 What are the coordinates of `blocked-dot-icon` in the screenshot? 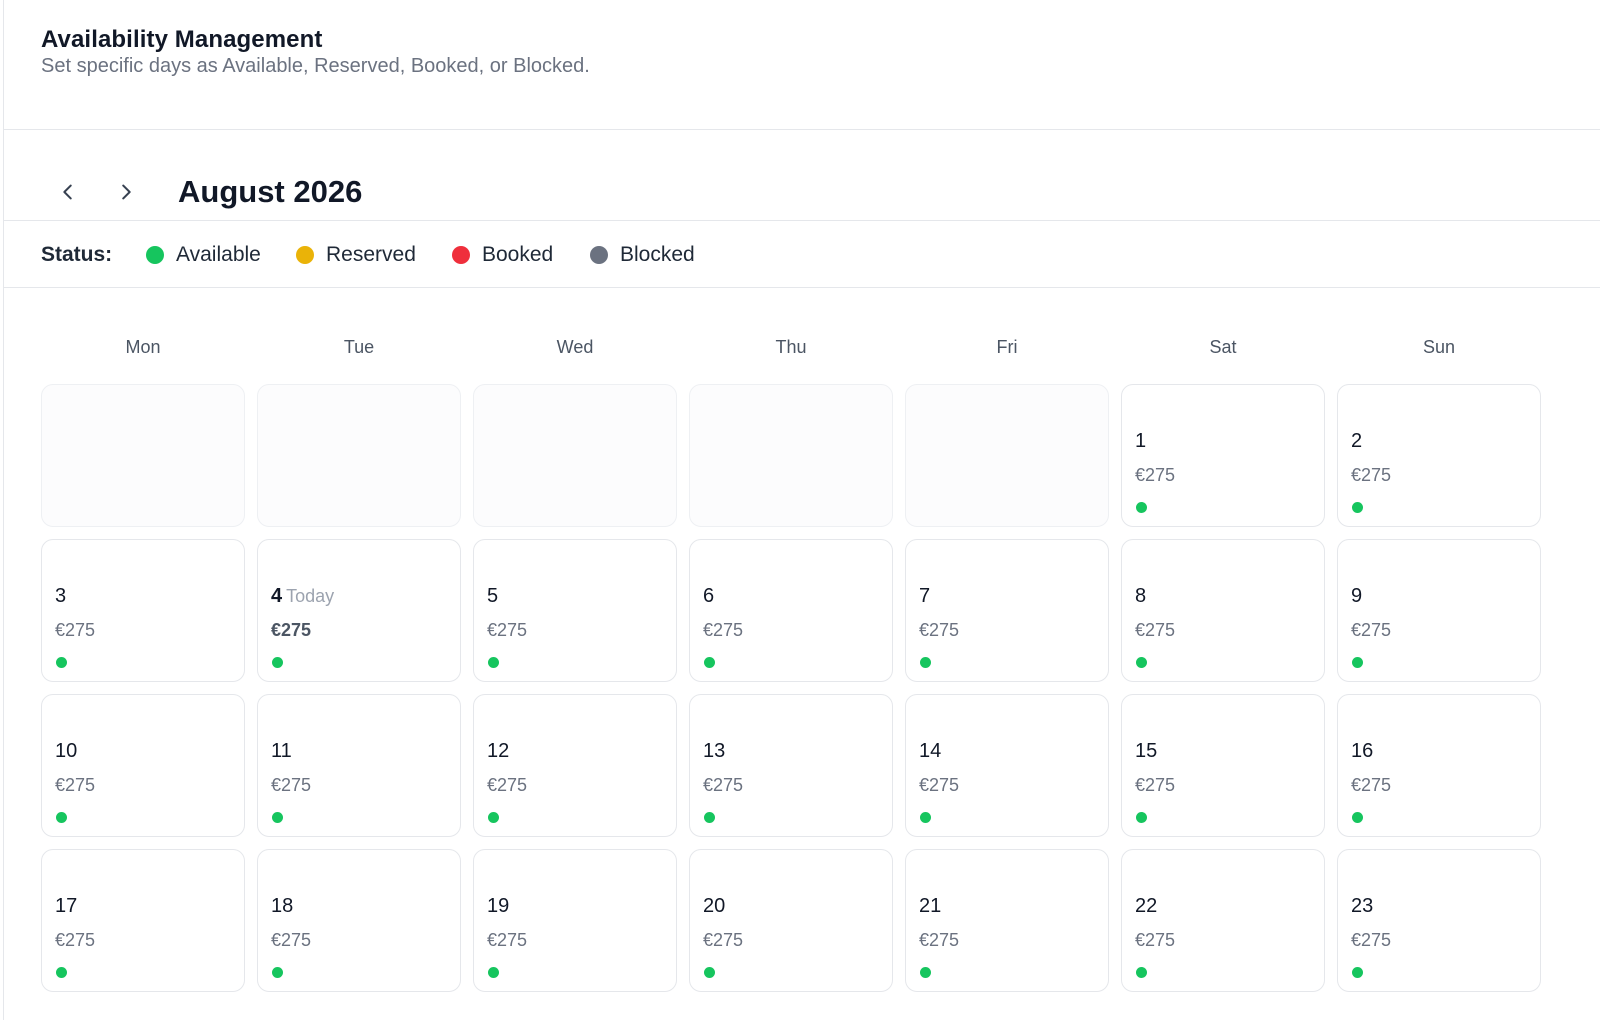 It's located at (599, 255).